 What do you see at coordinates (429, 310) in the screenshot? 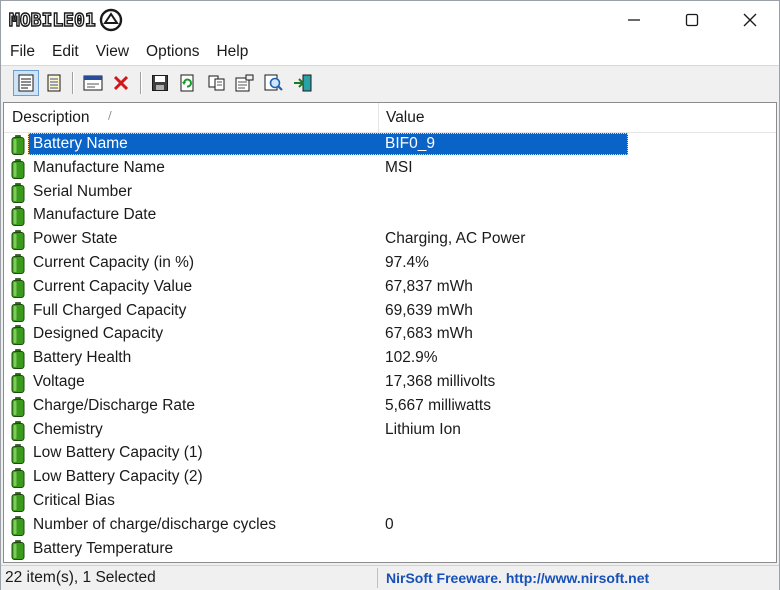
I see `row-value: 69,639 mWh` at bounding box center [429, 310].